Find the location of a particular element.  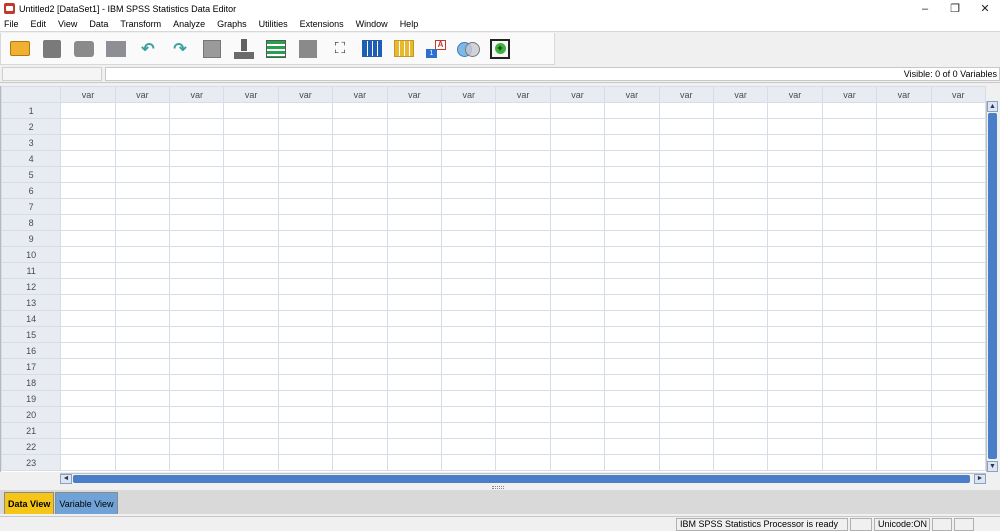

row-header: 23 is located at coordinates (31, 462).